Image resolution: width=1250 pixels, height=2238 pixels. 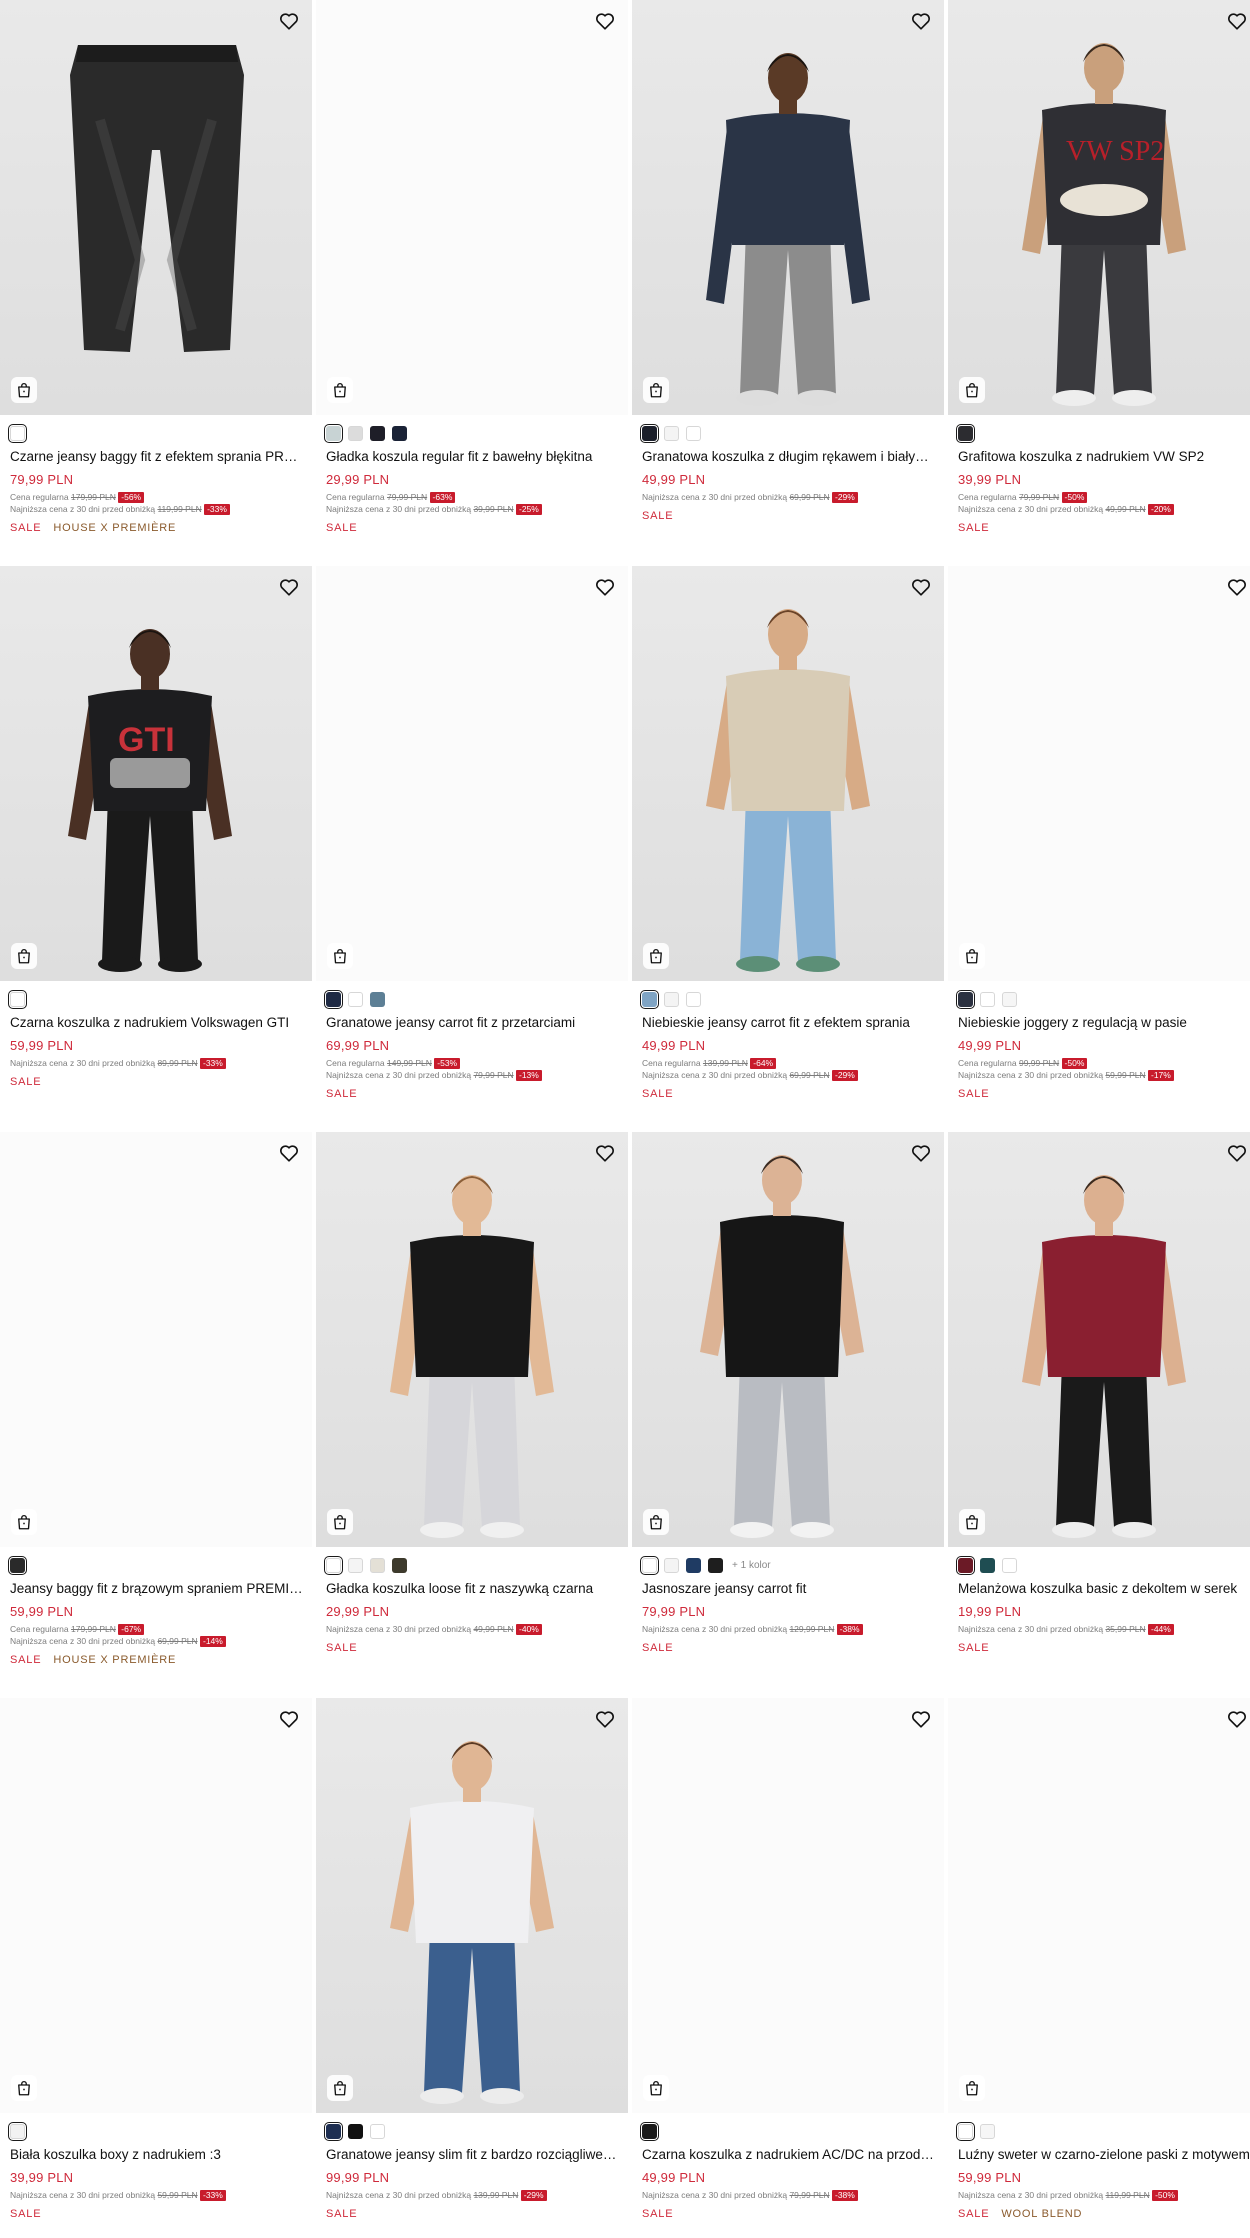 What do you see at coordinates (156, 773) in the screenshot?
I see `product-image: GTI` at bounding box center [156, 773].